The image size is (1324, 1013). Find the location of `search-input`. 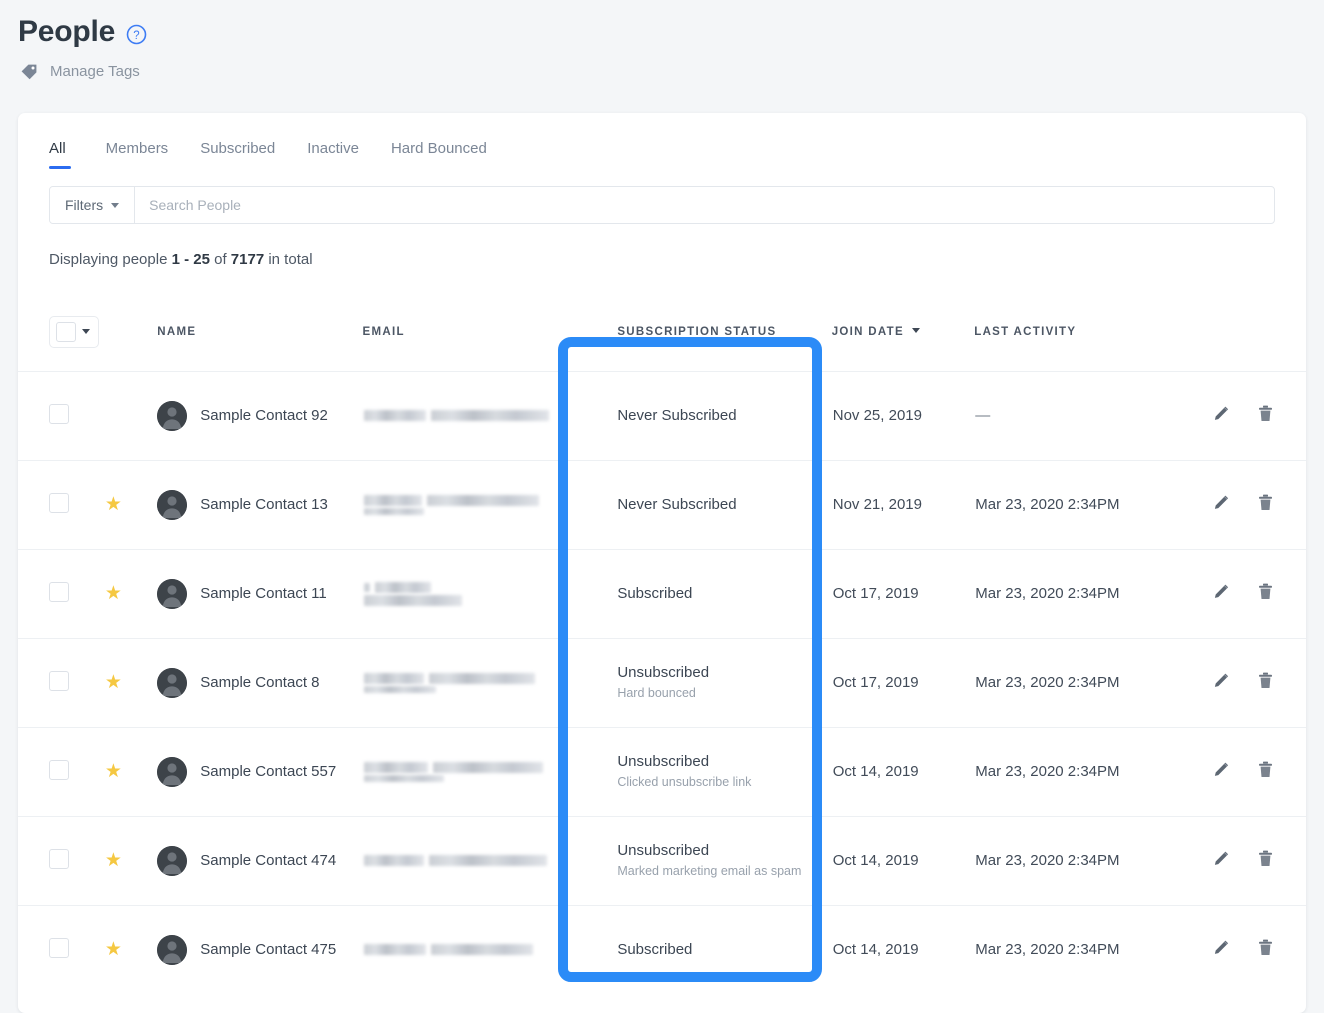

search-input is located at coordinates (704, 205).